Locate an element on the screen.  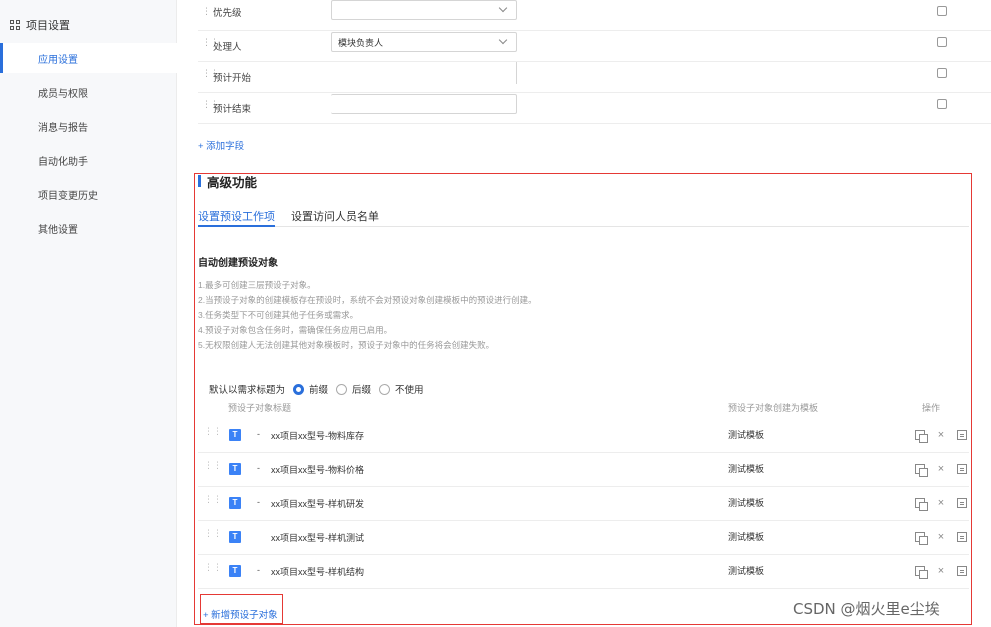
watermark: CSDN @烟火里e尘埃 is located at coordinates (866, 609).